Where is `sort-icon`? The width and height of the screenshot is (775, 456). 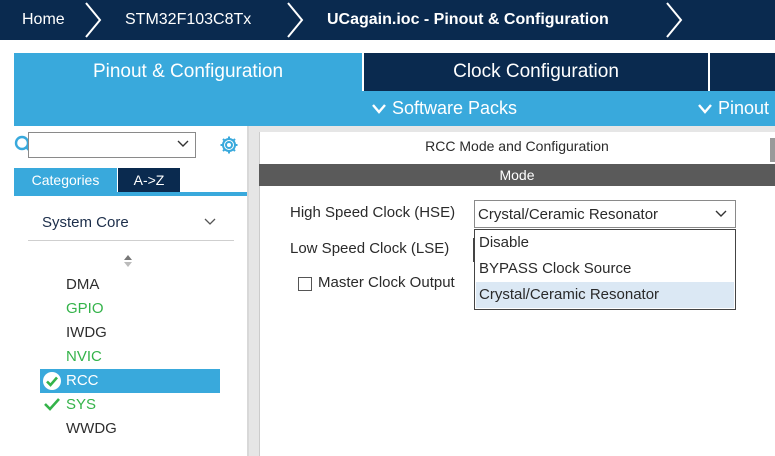
sort-icon is located at coordinates (128, 261).